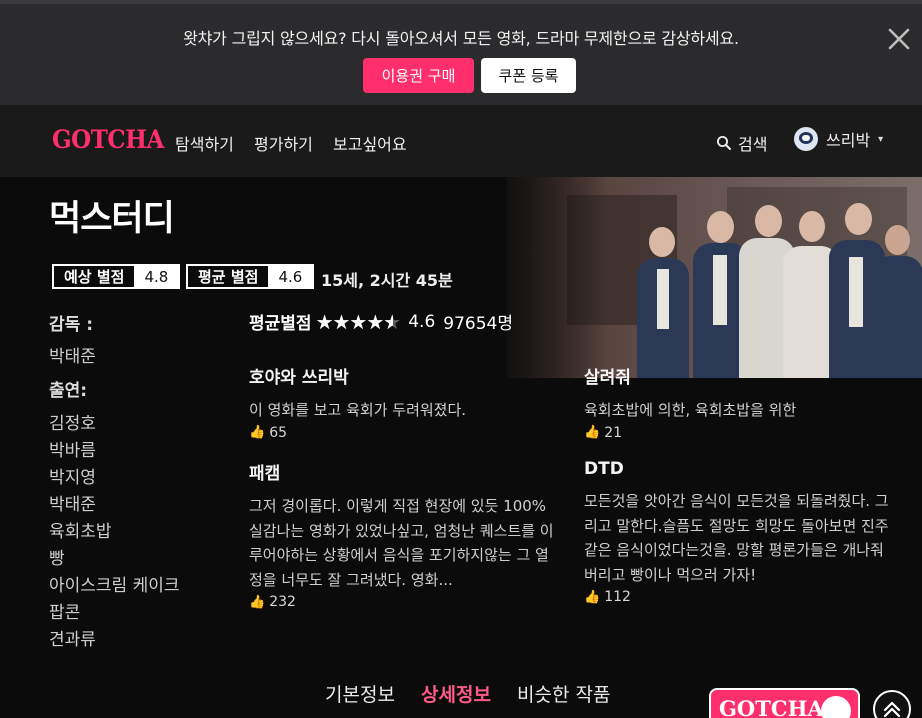 Image resolution: width=922 pixels, height=718 pixels. What do you see at coordinates (94, 276) in the screenshot?
I see `expected-rating-label: 예상 별점` at bounding box center [94, 276].